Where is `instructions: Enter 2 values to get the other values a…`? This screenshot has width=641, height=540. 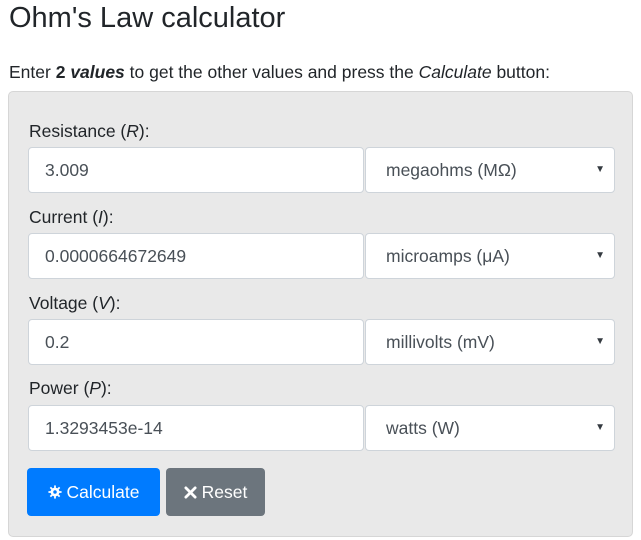
instructions: Enter 2 values to get the other values a… is located at coordinates (279, 72).